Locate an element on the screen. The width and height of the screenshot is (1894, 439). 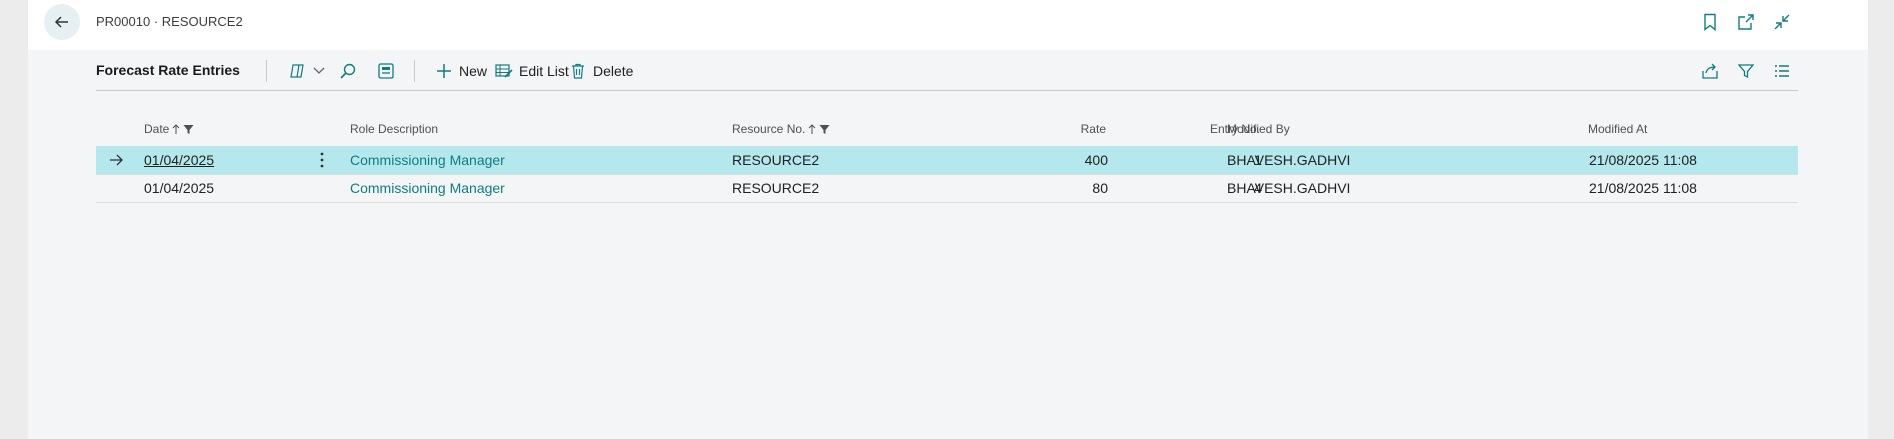
analysis-icon is located at coordinates (386, 71).